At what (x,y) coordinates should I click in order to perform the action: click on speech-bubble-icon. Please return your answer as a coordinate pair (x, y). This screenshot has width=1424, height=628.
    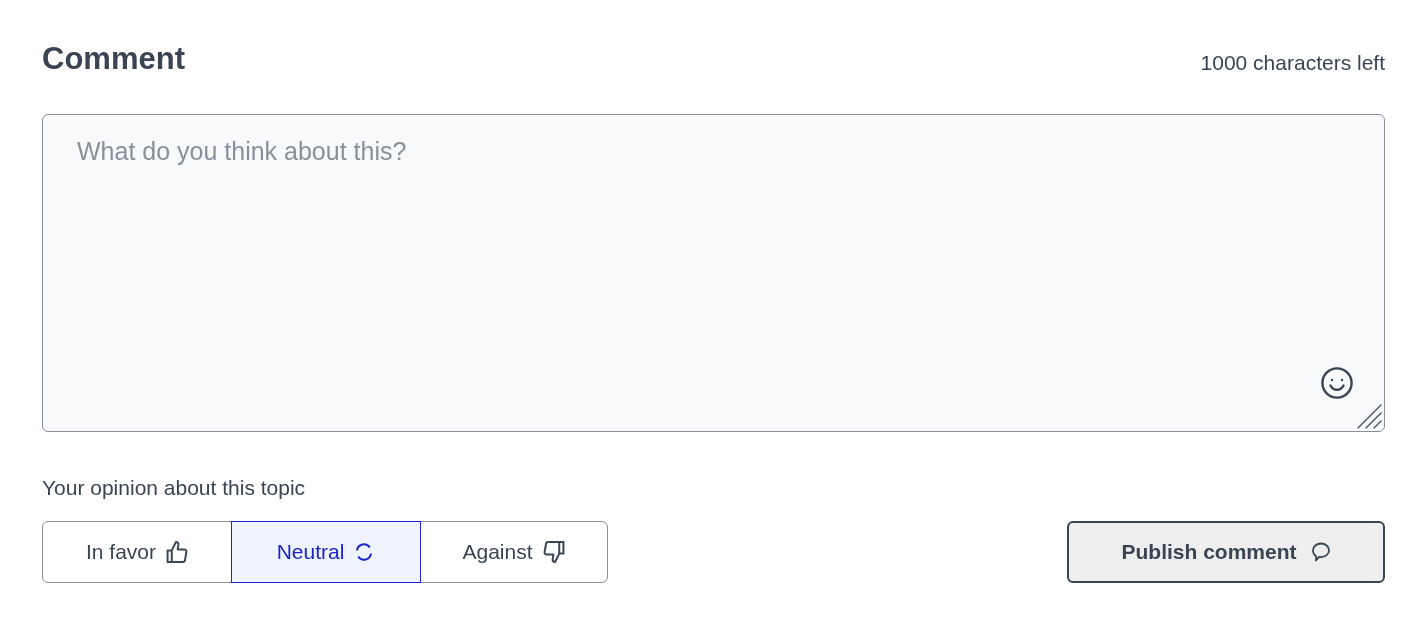
    Looking at the image, I should click on (1320, 552).